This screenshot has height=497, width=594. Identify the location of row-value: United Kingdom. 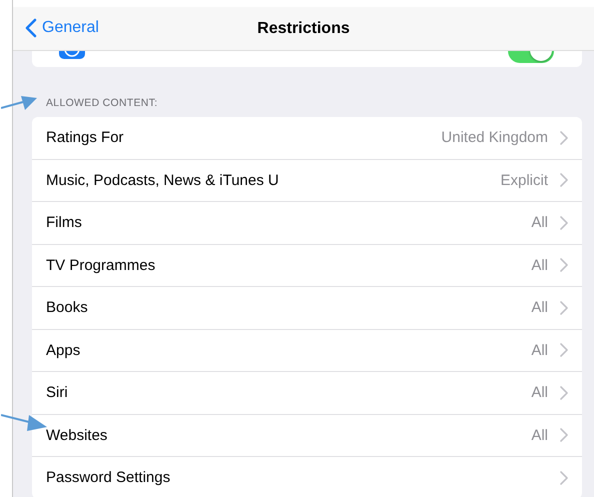
(494, 137).